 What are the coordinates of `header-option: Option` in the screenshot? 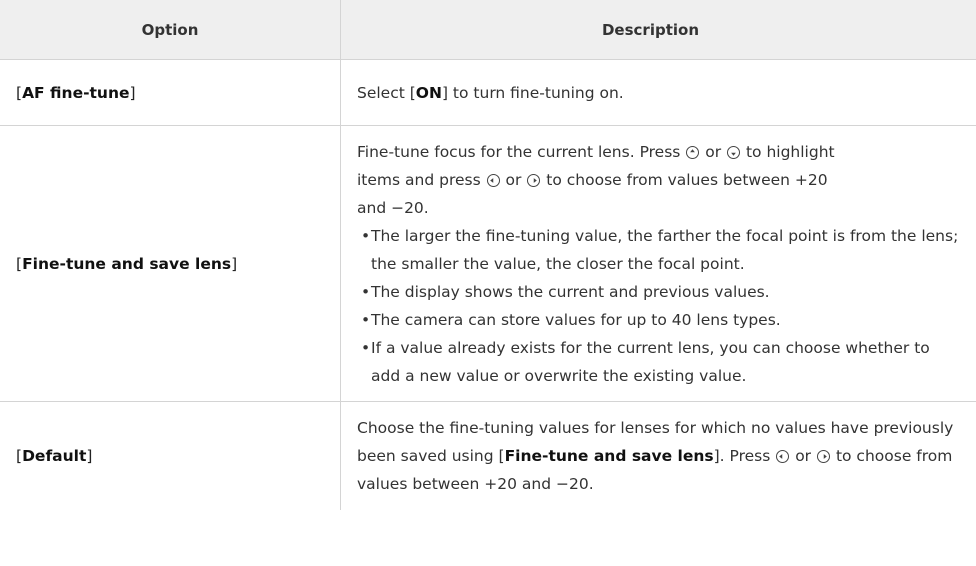 It's located at (170, 29).